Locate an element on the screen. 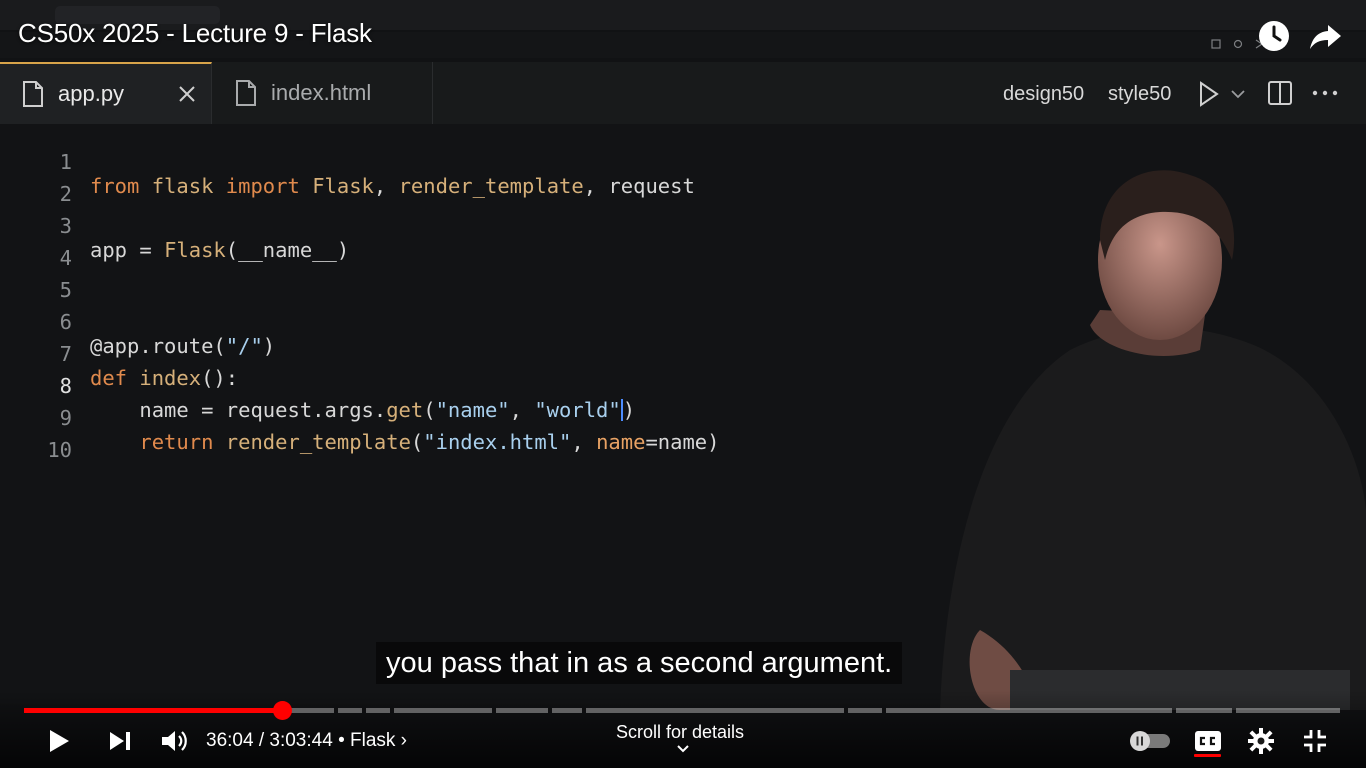  time-text: 36:04 / 3:03:44 is located at coordinates (269, 740).